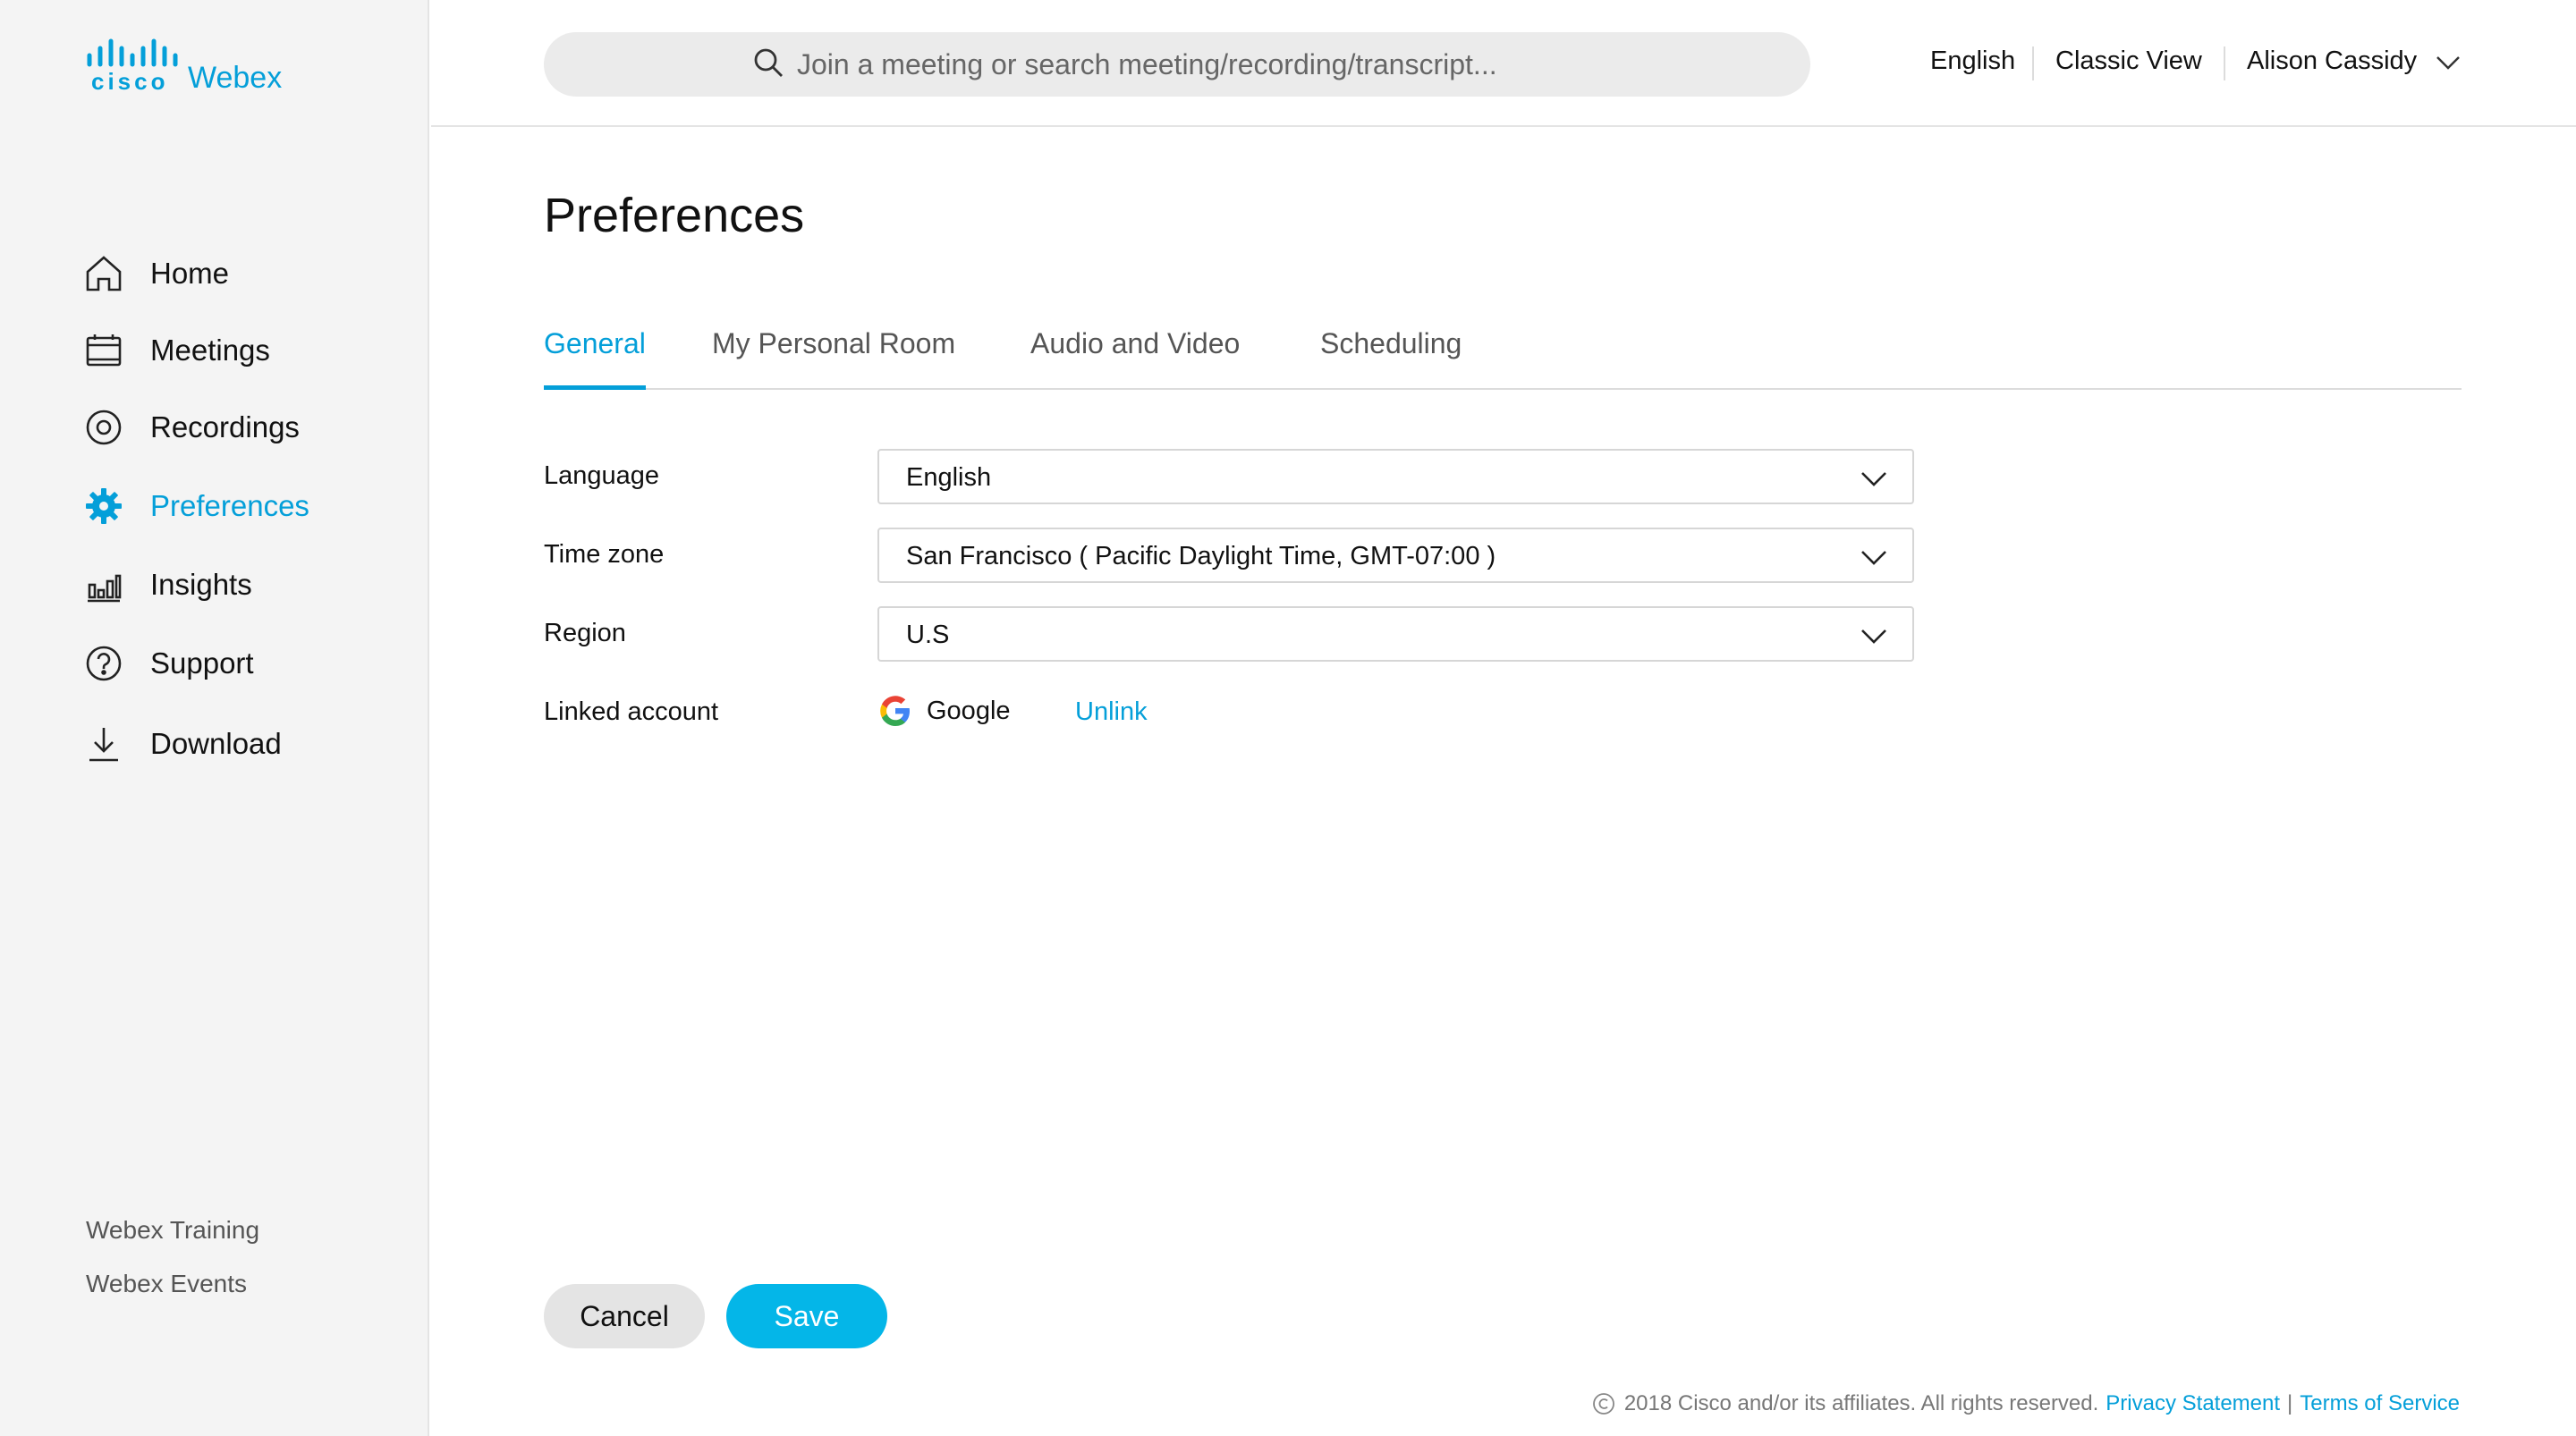  What do you see at coordinates (201, 584) in the screenshot?
I see `sidebar-item-label: Insights` at bounding box center [201, 584].